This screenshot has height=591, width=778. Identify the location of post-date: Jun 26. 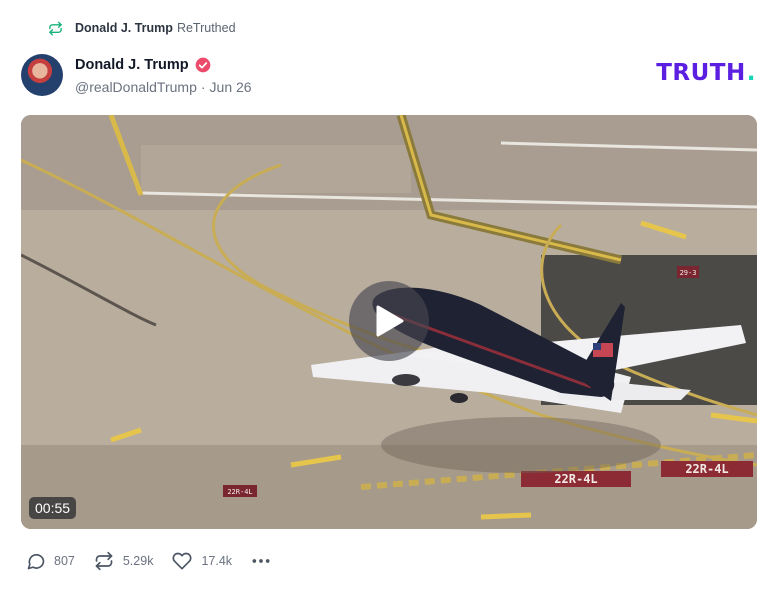
(231, 87).